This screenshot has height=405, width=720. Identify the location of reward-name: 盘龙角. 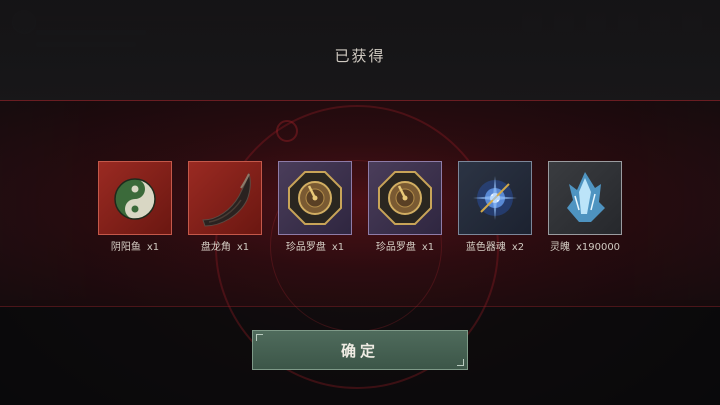
(215, 247).